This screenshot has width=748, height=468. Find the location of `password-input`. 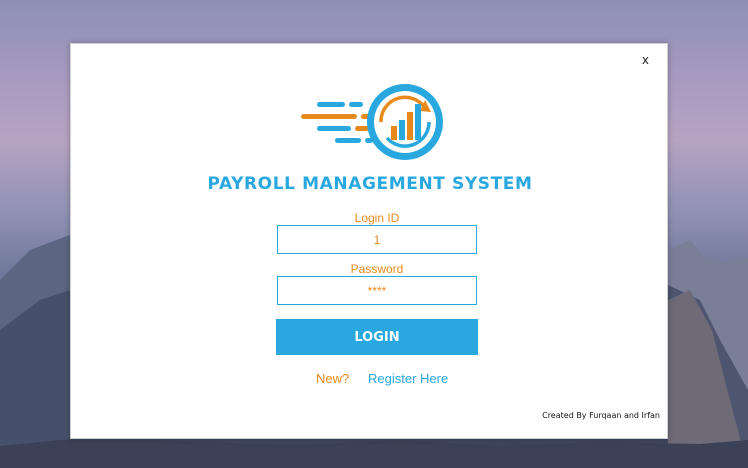

password-input is located at coordinates (377, 290).